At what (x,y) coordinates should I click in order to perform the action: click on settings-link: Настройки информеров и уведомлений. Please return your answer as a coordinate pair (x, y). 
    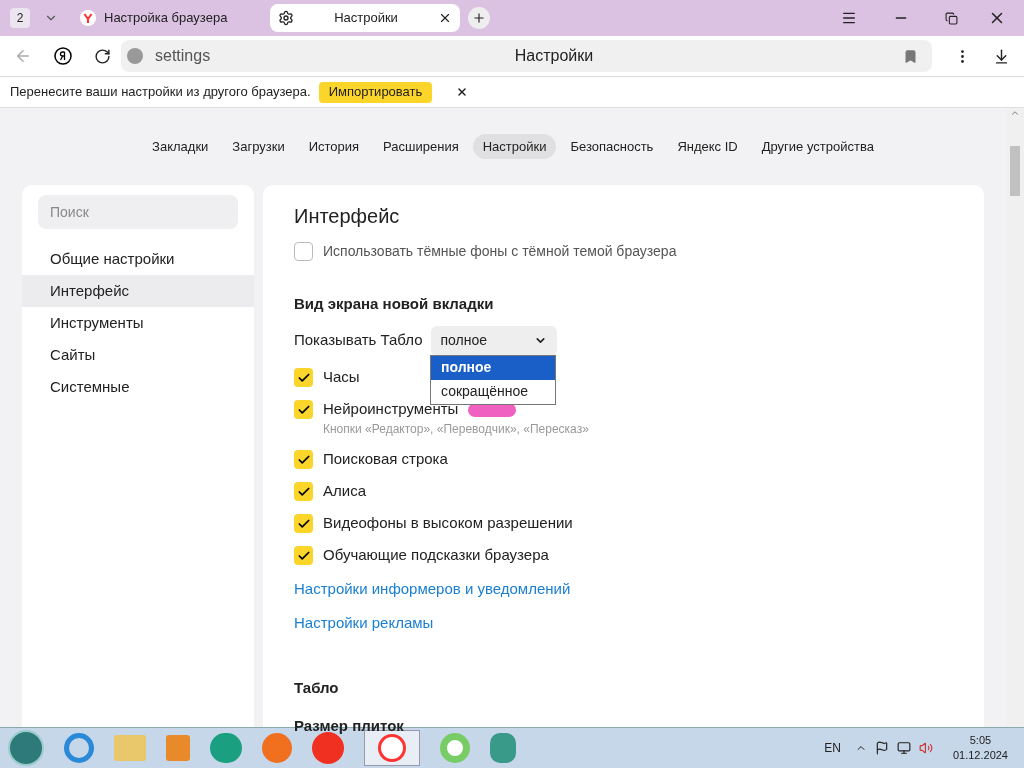
    Looking at the image, I should click on (432, 588).